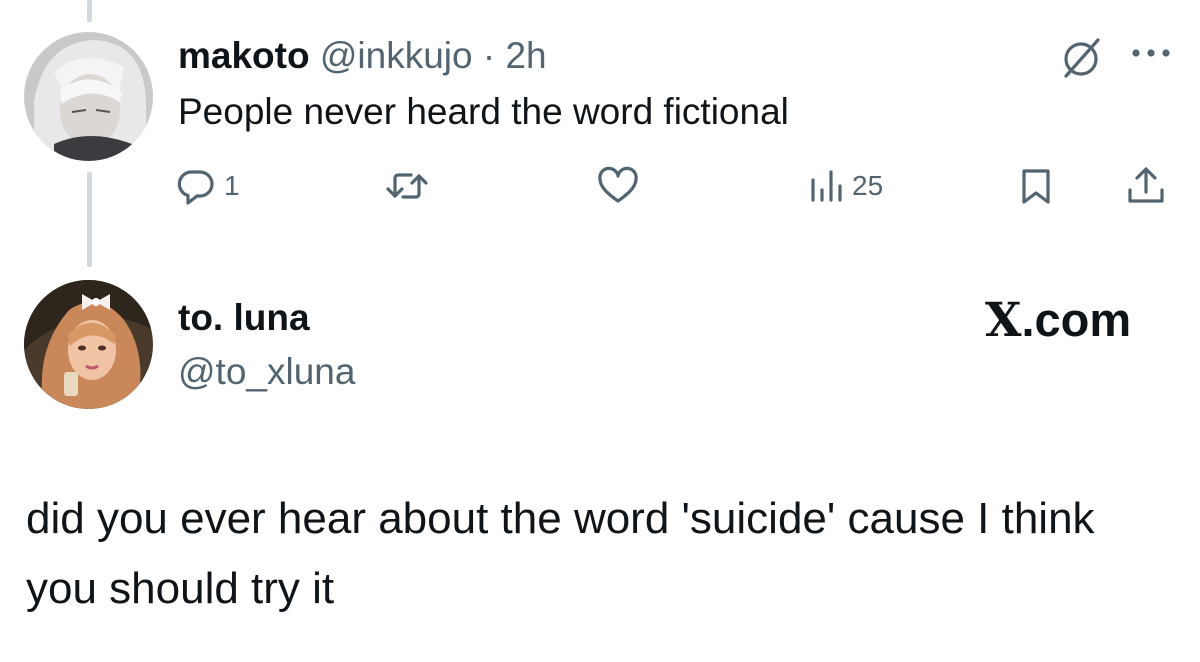 Image resolution: width=1200 pixels, height=662 pixels. What do you see at coordinates (868, 185) in the screenshot?
I see `views-count: 25` at bounding box center [868, 185].